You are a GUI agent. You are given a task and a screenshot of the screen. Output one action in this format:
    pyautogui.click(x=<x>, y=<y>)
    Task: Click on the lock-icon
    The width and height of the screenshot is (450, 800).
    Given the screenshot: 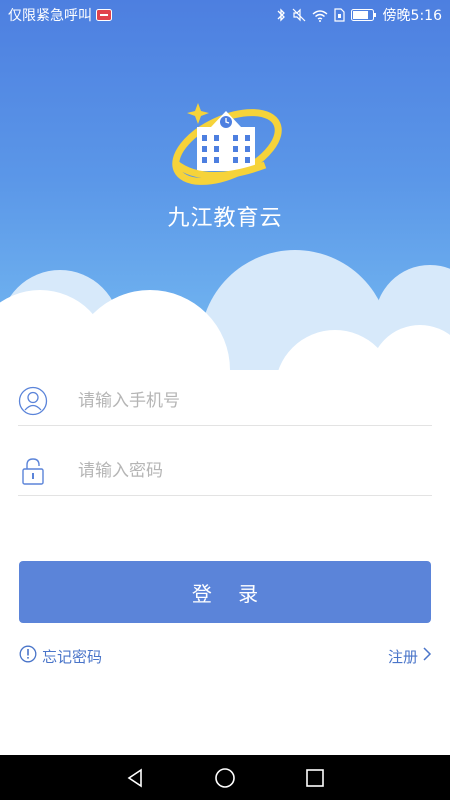 What is the action you would take?
    pyautogui.click(x=33, y=471)
    